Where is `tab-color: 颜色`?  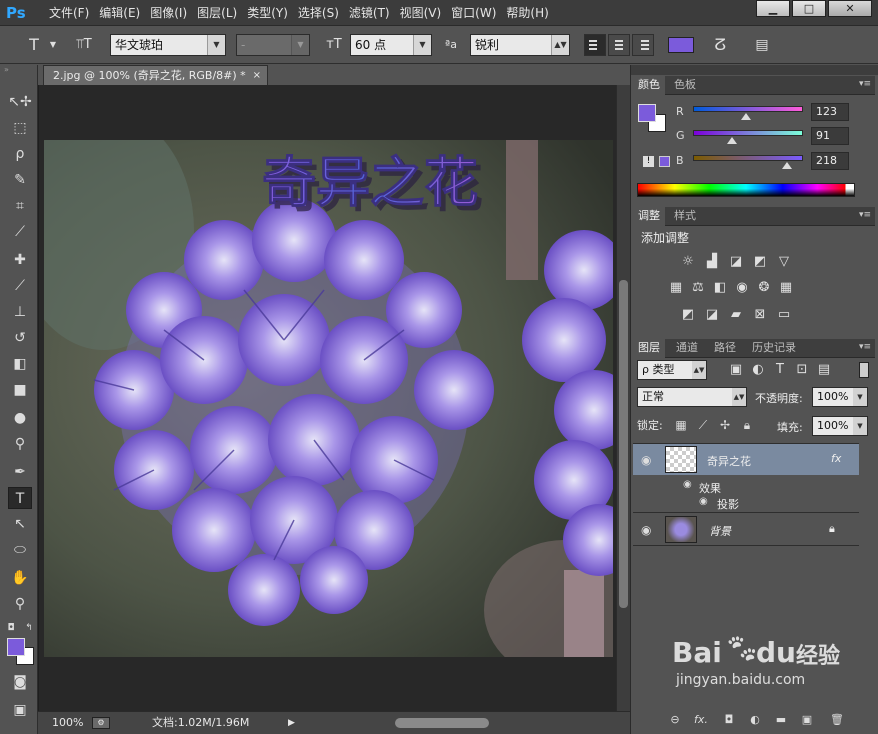 tab-color: 颜色 is located at coordinates (649, 85).